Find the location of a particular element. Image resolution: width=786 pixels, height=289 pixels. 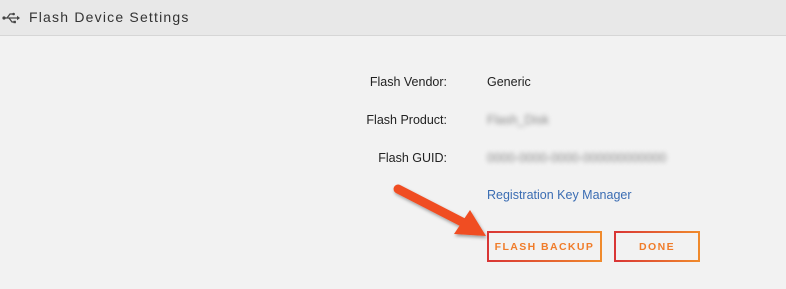

page-title: Flash Device Settings is located at coordinates (109, 17).